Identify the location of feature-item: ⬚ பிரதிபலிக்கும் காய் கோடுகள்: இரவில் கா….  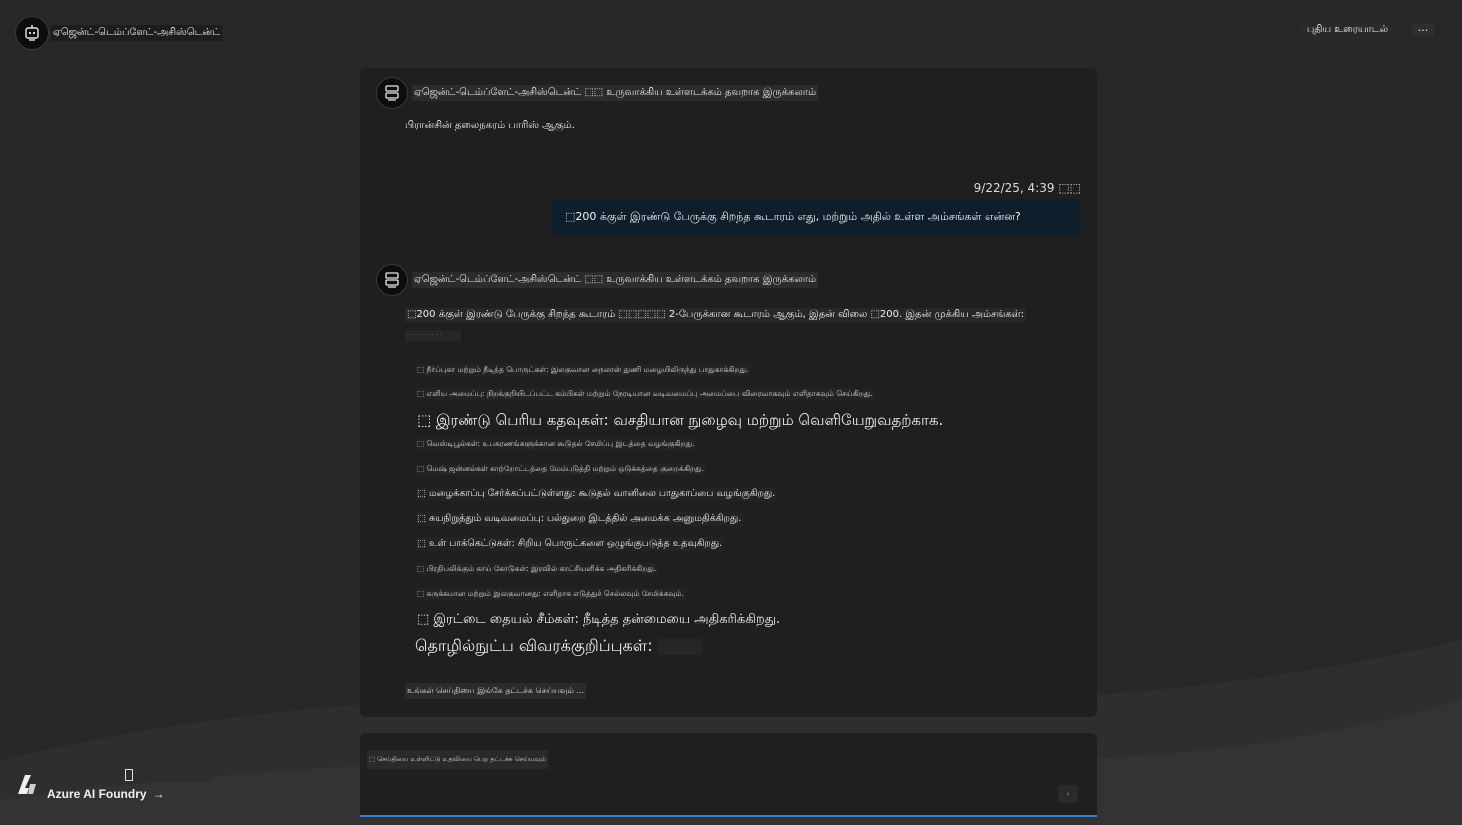
(537, 569).